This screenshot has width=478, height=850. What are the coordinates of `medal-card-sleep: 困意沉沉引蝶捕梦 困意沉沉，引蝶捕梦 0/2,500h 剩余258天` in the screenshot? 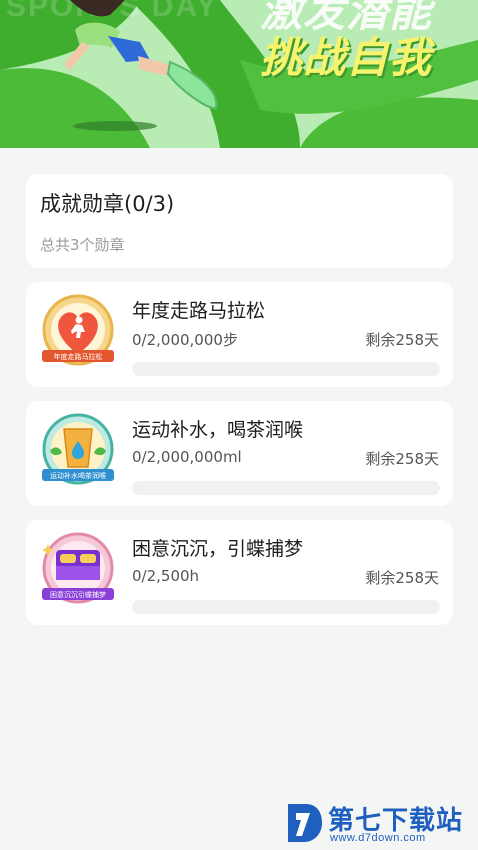 It's located at (239, 572).